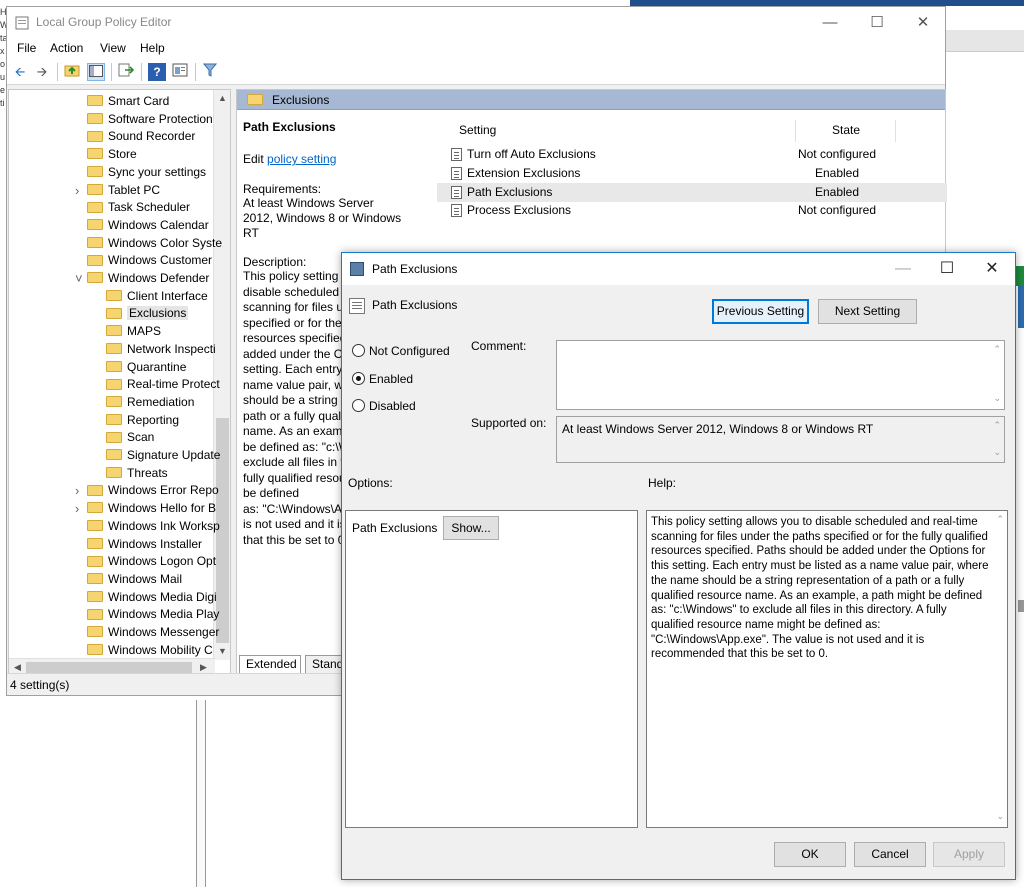 This screenshot has width=1024, height=887. Describe the element at coordinates (692, 154) in the screenshot. I see `setting-row: Turn off Auto Exclusions Not configured` at that location.